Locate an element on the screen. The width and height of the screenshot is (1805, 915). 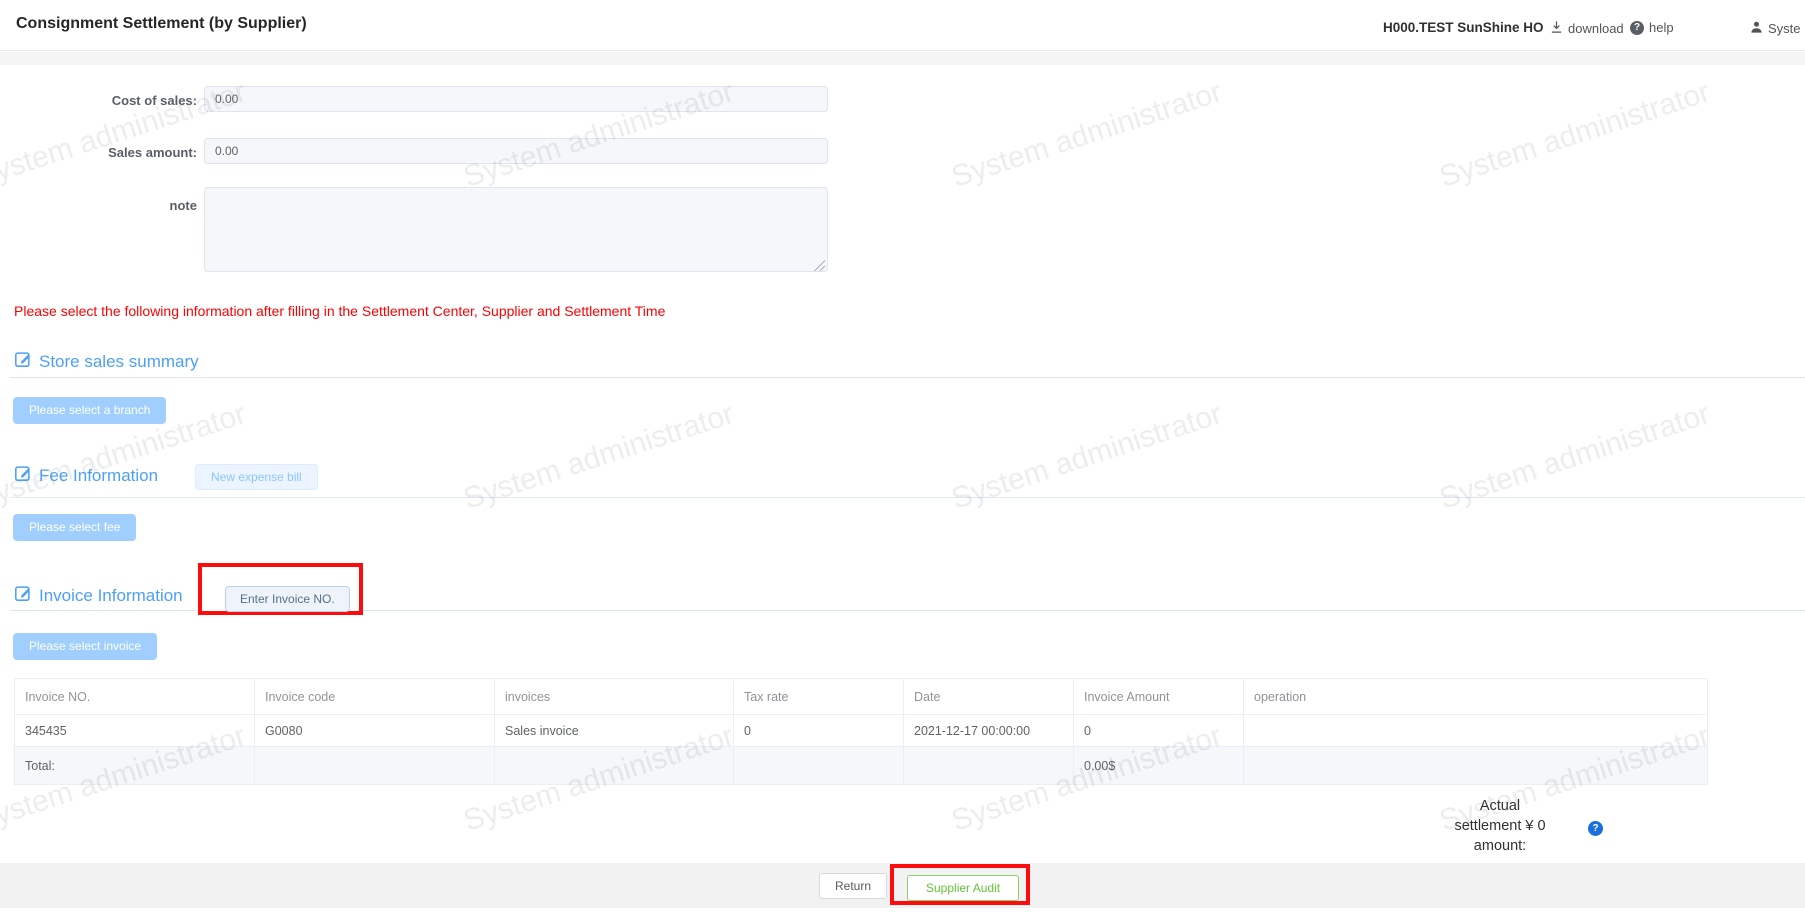
table-total-row: Total: 0.00$ is located at coordinates (861, 765).